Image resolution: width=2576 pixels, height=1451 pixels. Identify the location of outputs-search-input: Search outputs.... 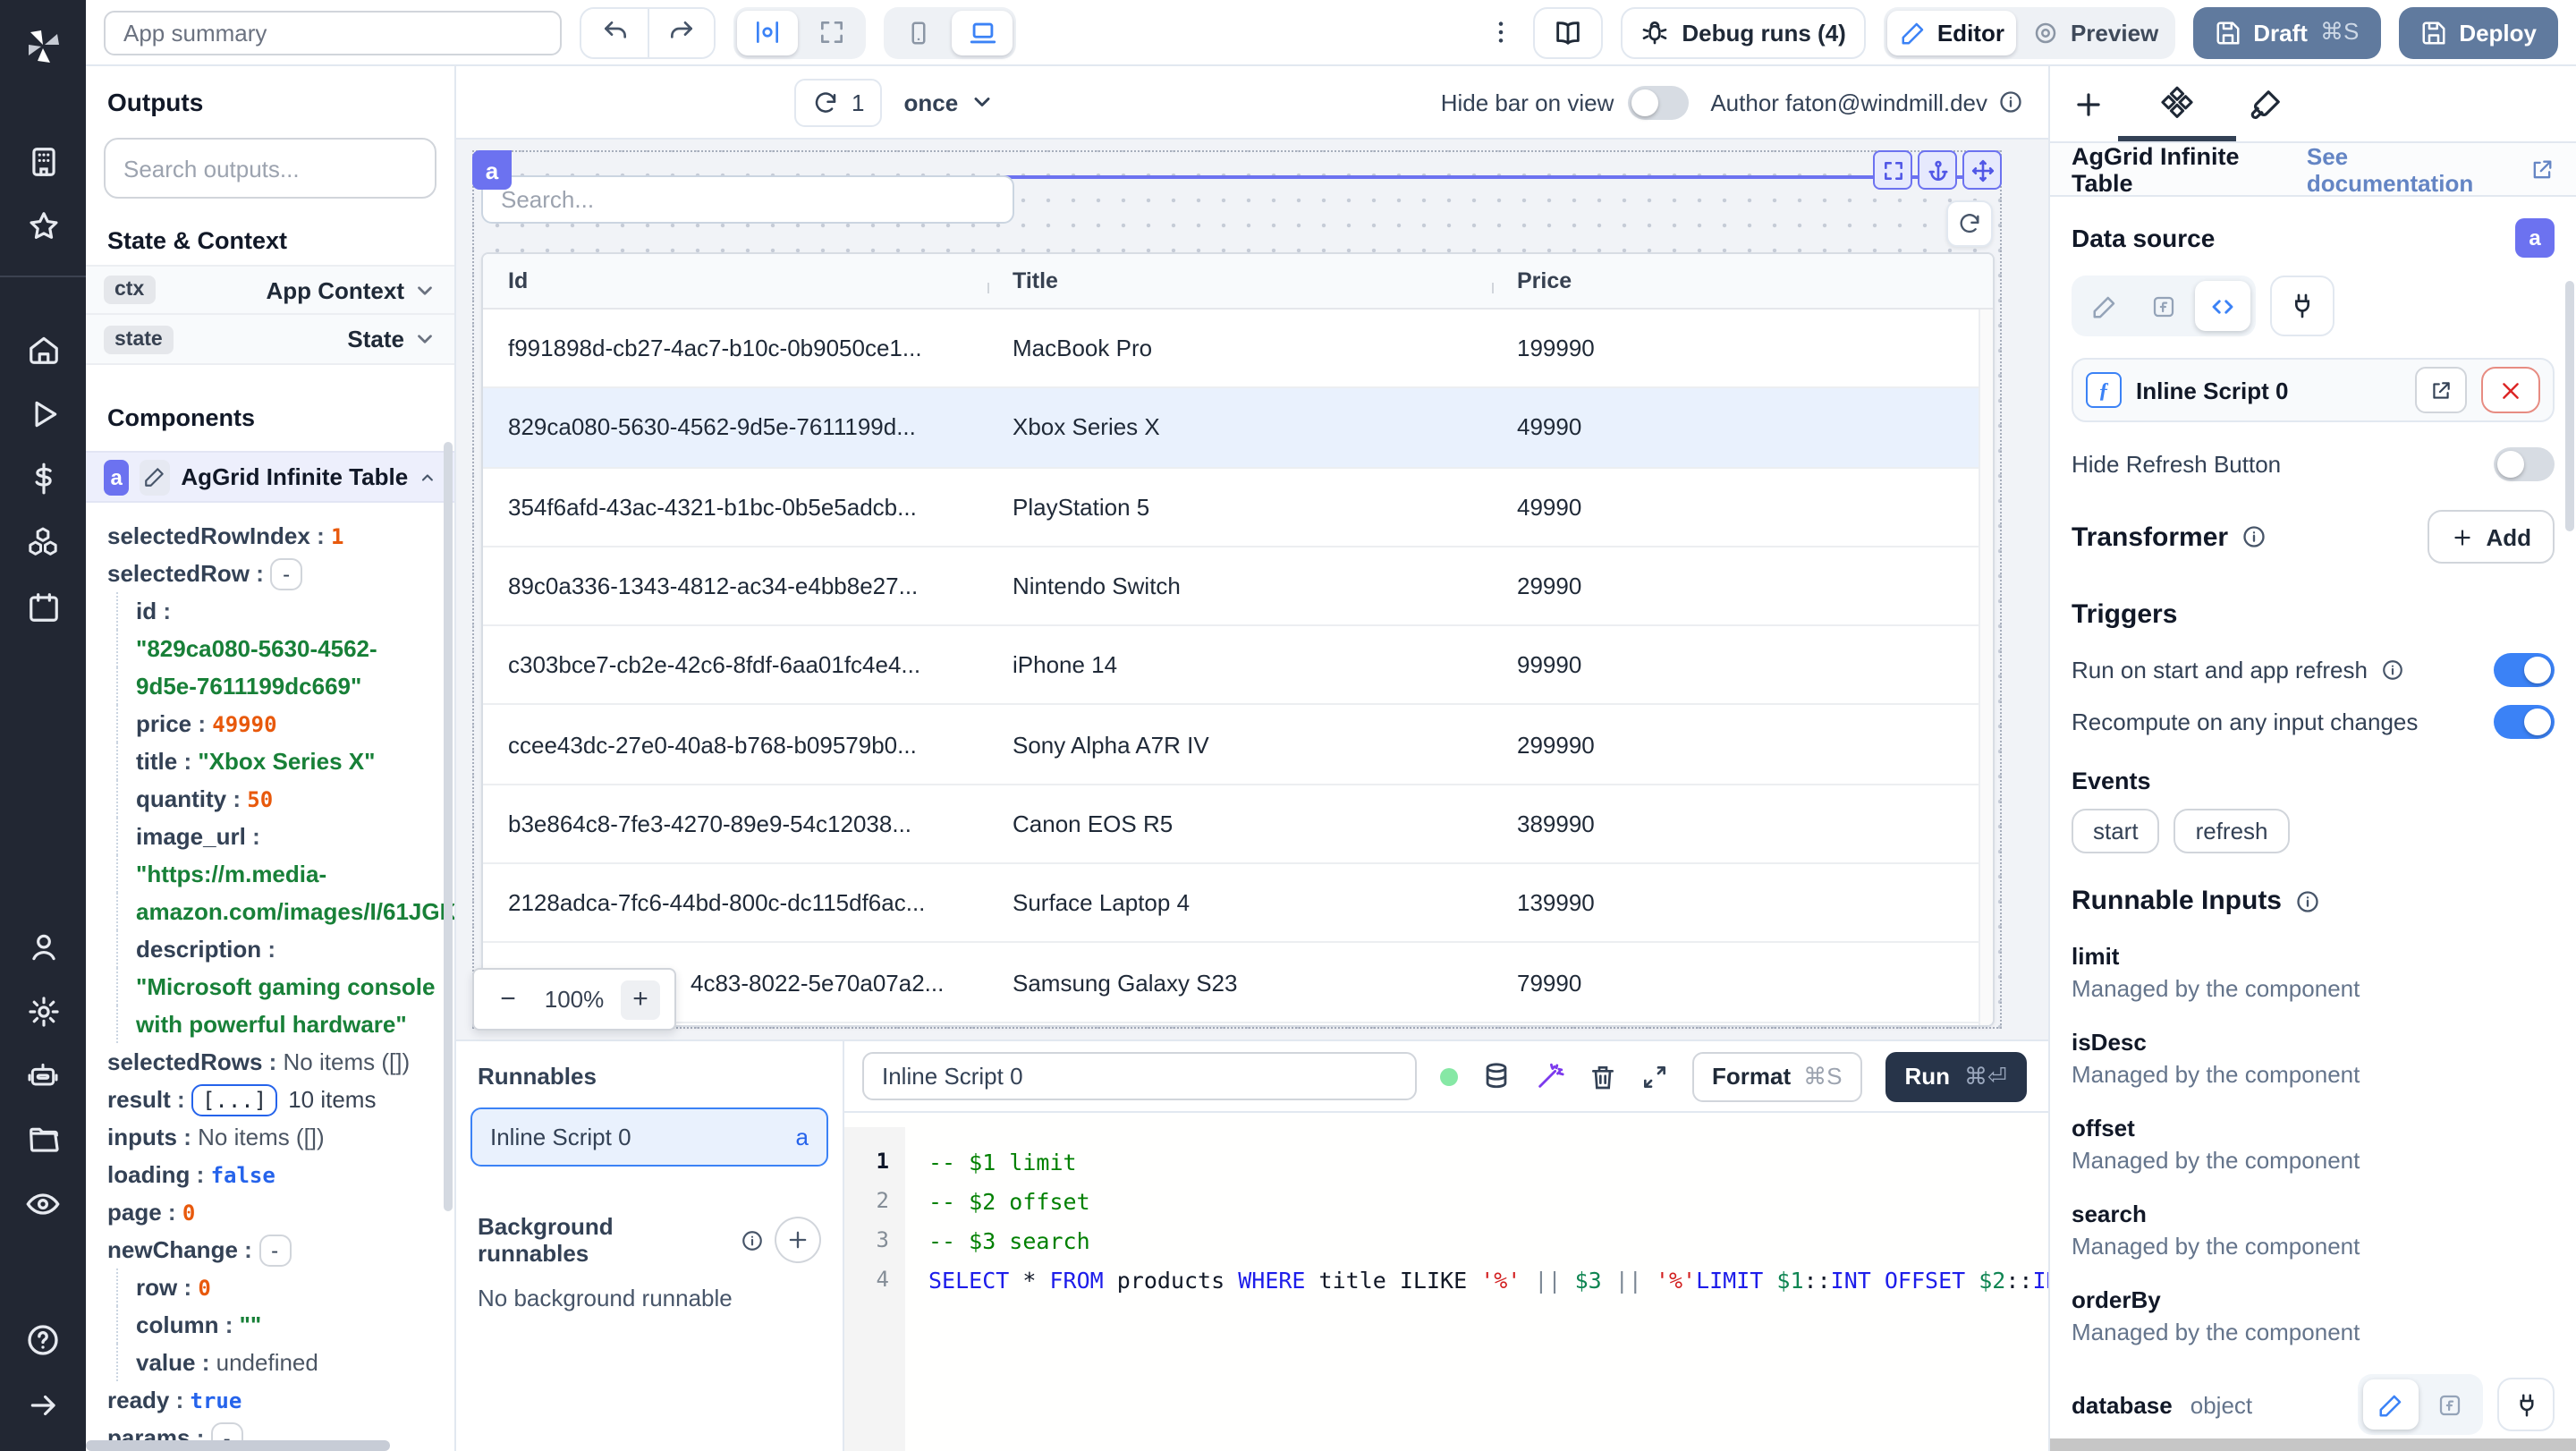
(270, 168).